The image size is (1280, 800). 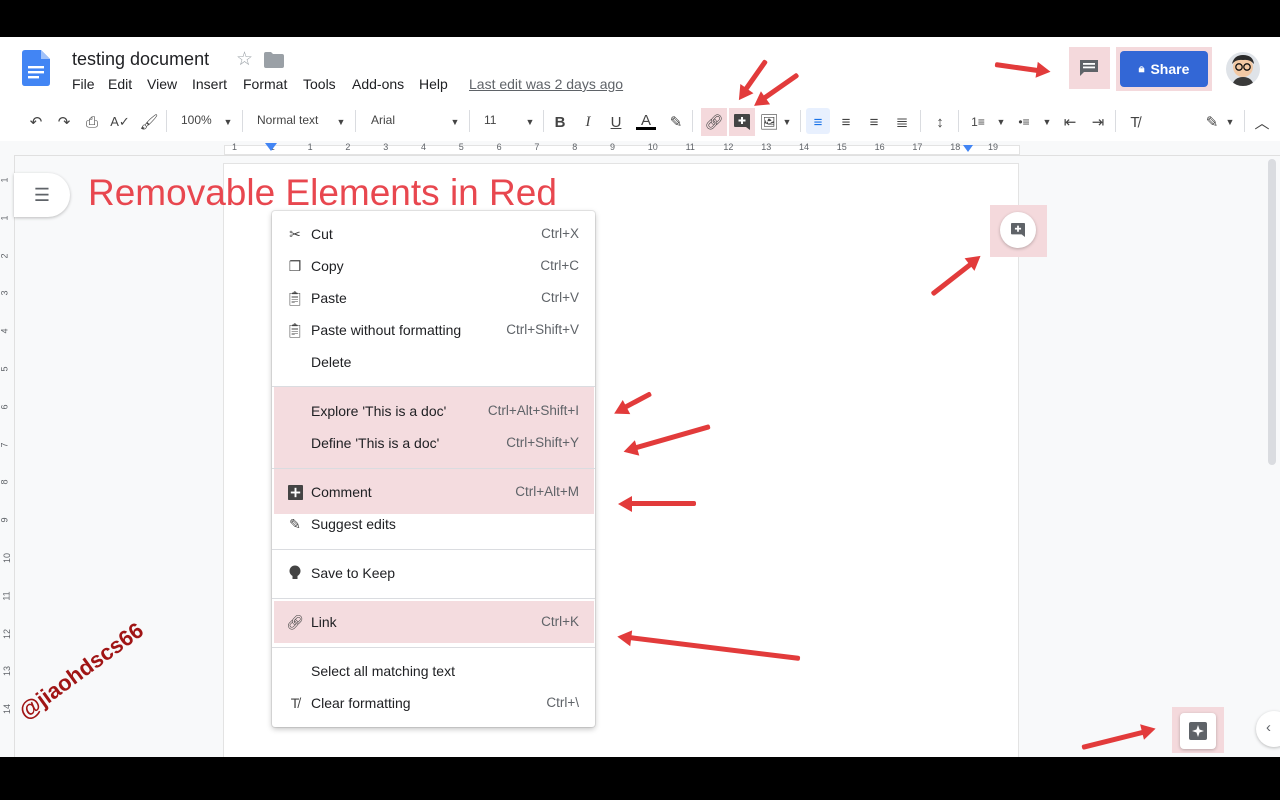 I want to click on style-chevron-icon: ▼, so click(x=341, y=122).